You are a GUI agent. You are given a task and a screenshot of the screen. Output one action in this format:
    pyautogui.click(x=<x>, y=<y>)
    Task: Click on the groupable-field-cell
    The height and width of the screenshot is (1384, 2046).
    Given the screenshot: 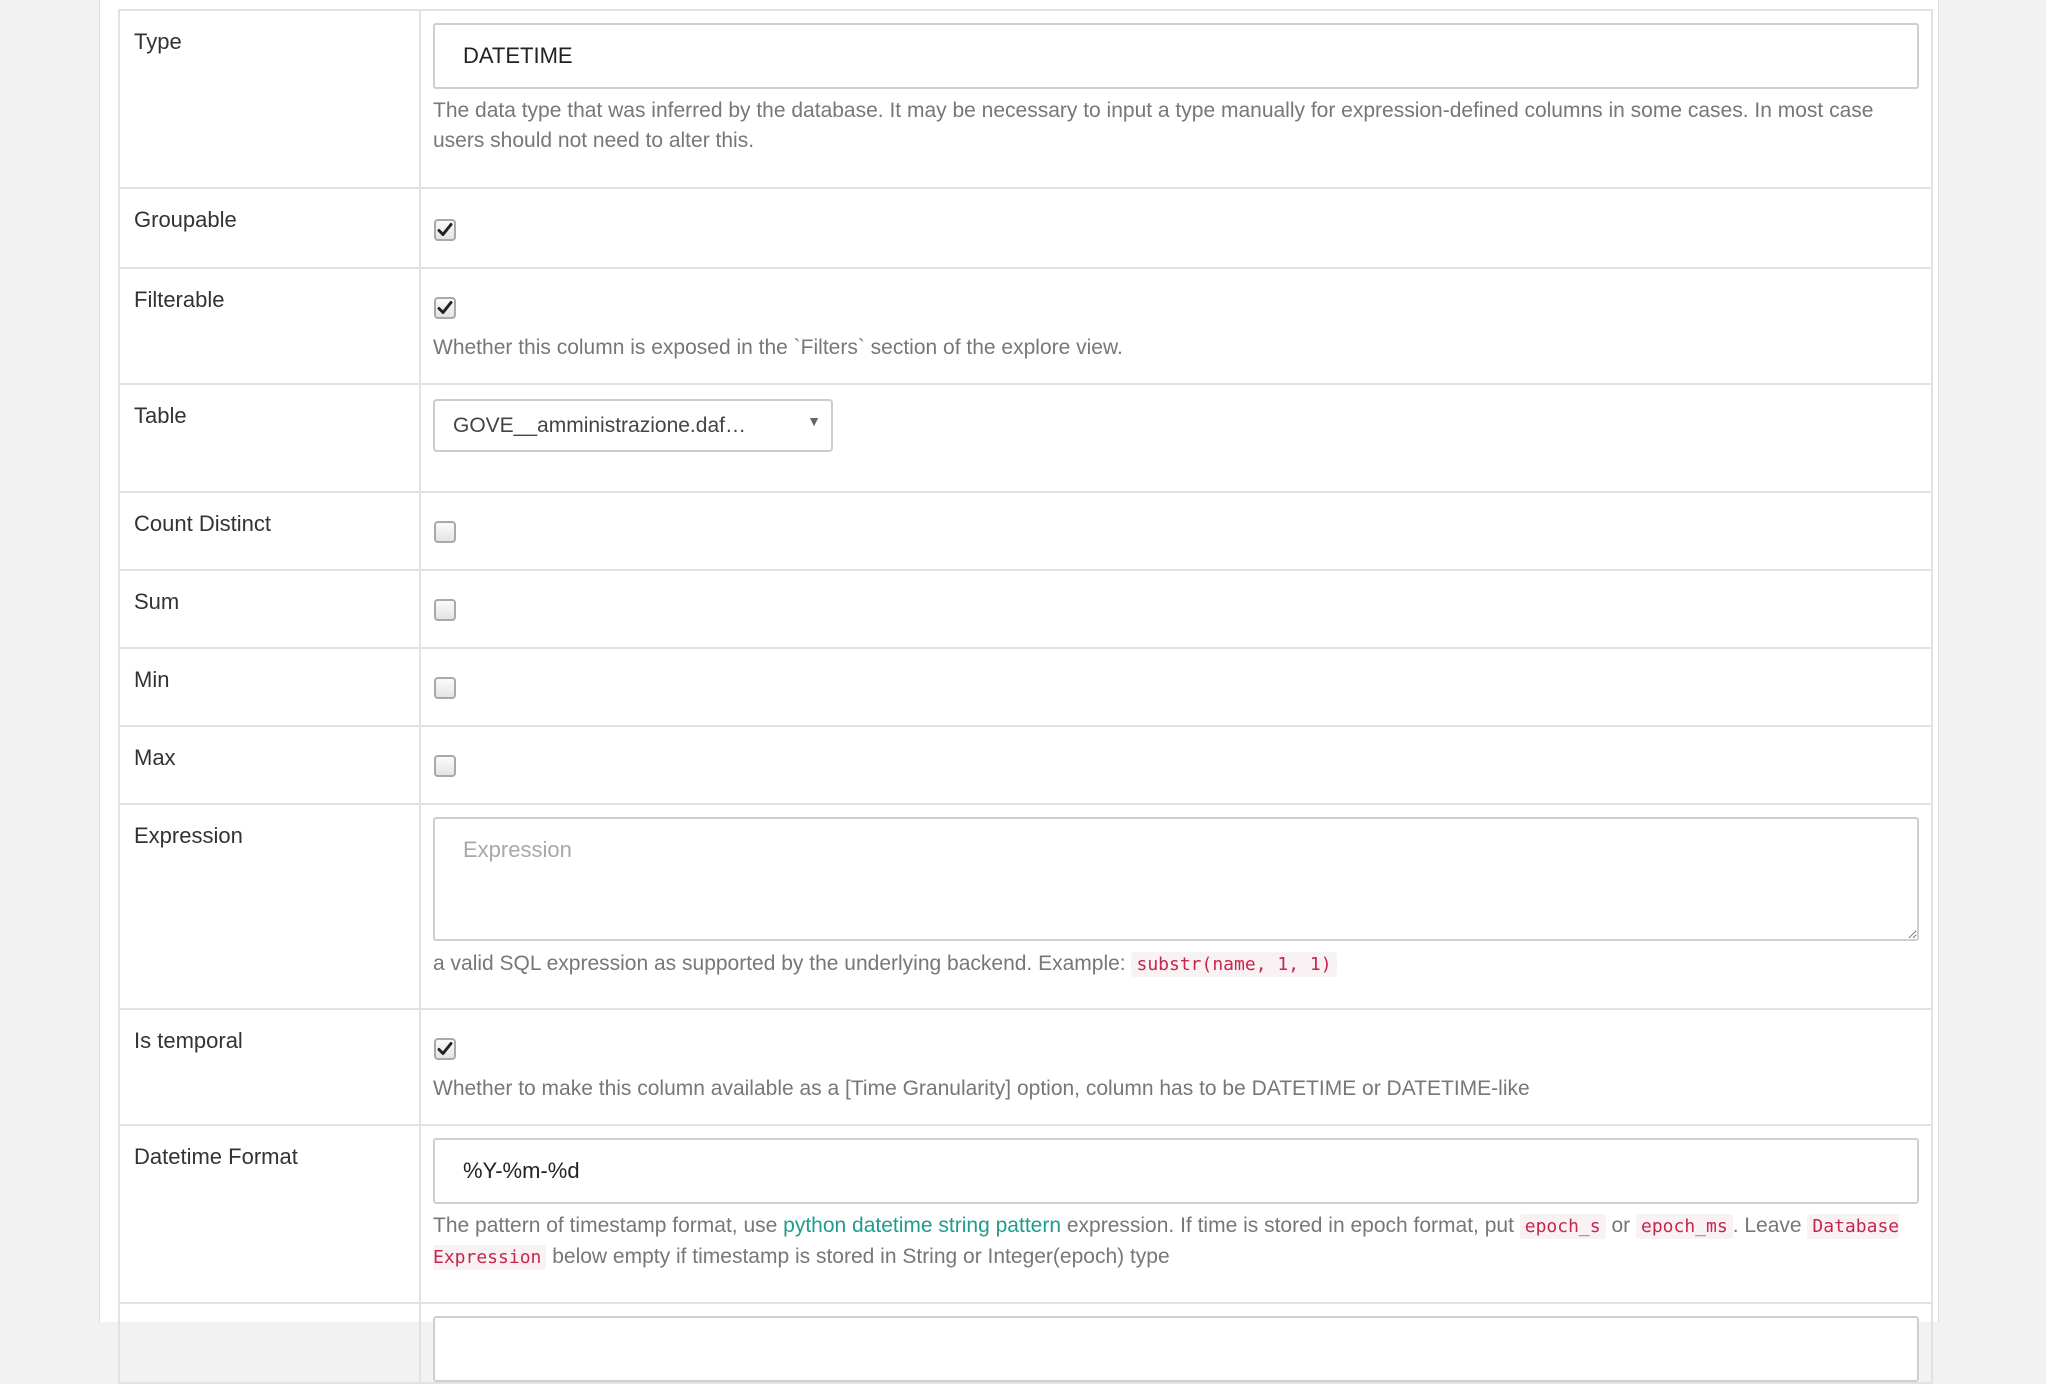 What is the action you would take?
    pyautogui.click(x=1176, y=228)
    